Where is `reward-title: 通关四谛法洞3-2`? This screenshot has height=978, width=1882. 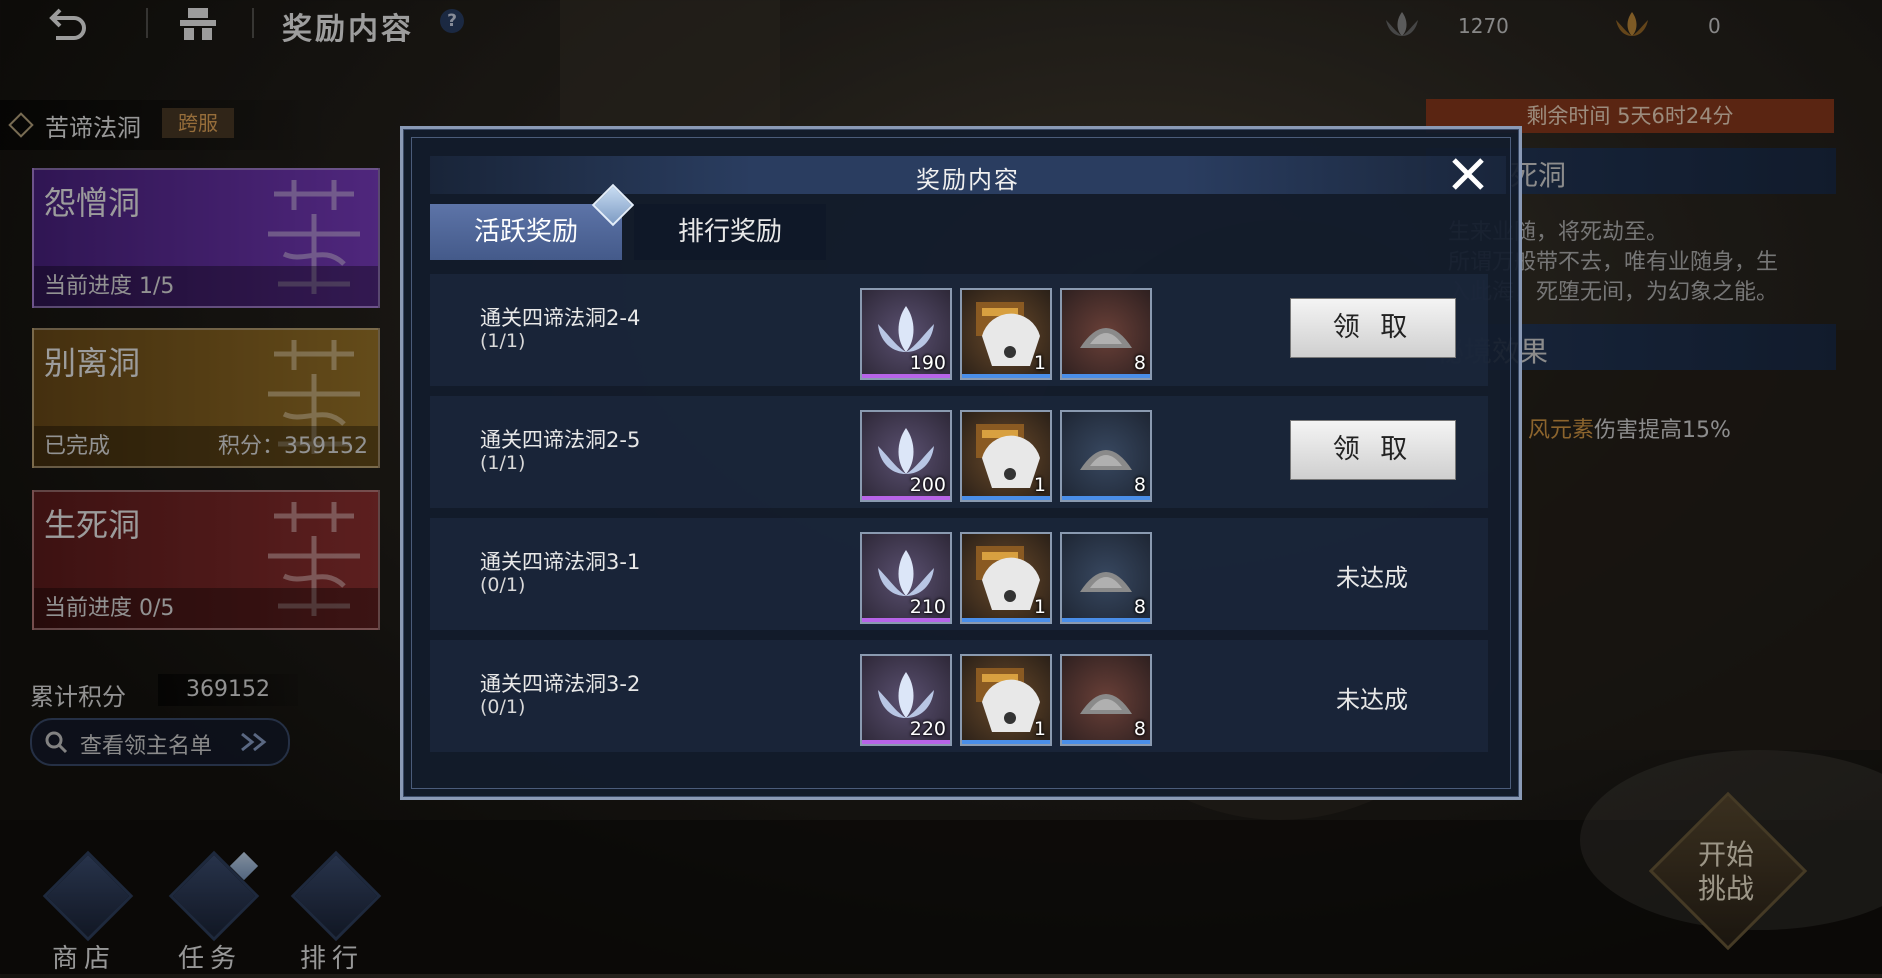 reward-title: 通关四谛法洞3-2 is located at coordinates (560, 684).